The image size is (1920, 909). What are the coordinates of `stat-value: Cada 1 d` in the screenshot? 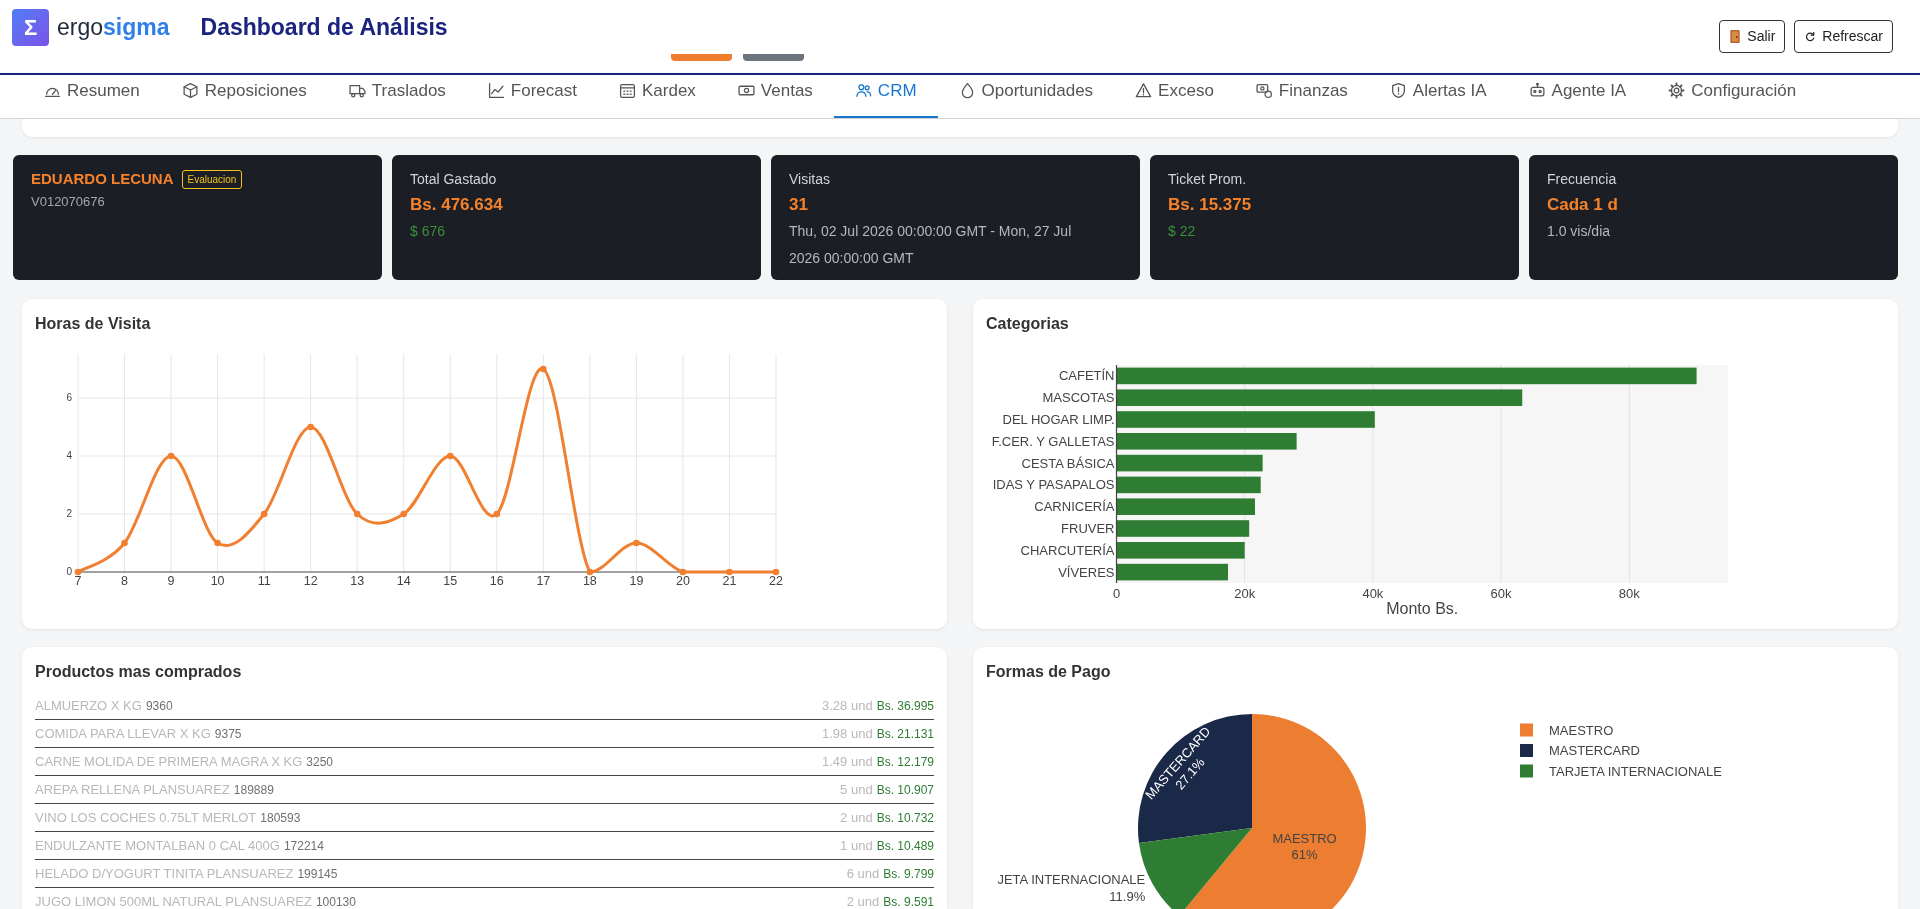 It's located at (1582, 205).